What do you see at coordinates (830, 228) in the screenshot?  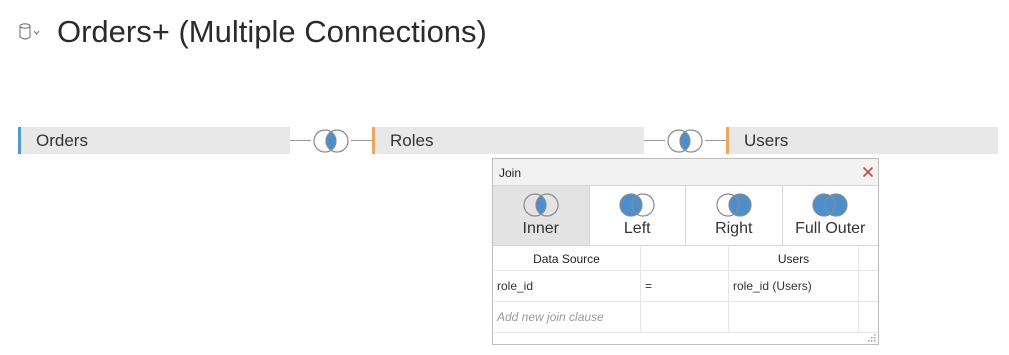 I see `join-type-label: Full Outer` at bounding box center [830, 228].